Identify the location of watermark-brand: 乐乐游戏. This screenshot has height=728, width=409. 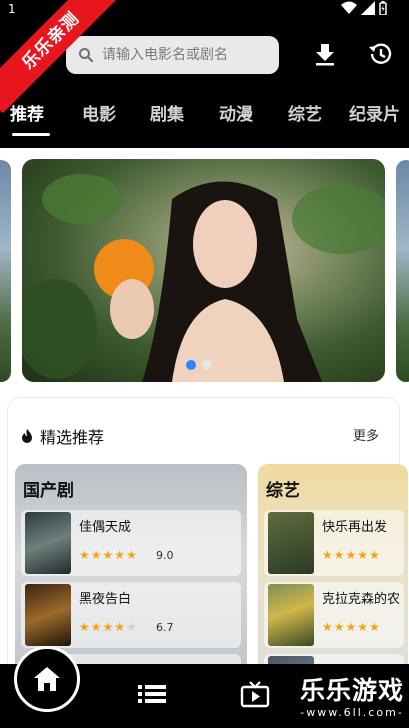
(351, 690).